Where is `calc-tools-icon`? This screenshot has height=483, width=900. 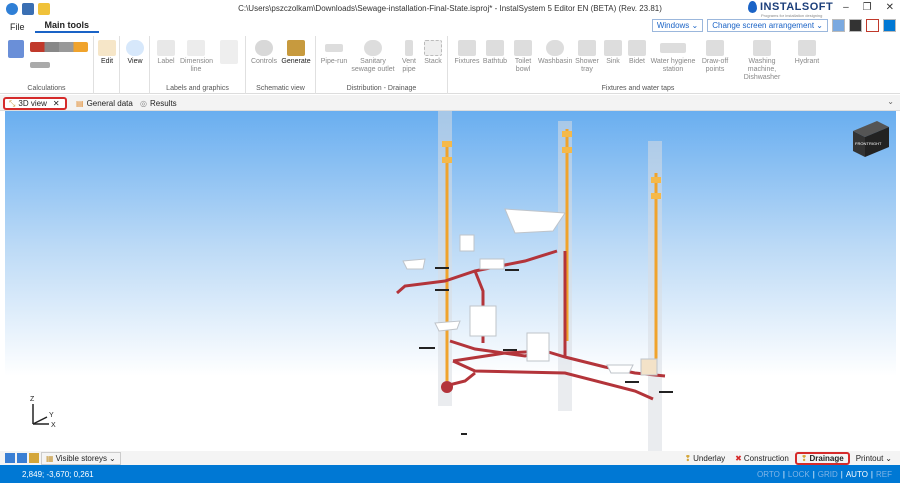
calc-tools-icon is located at coordinates (59, 48).